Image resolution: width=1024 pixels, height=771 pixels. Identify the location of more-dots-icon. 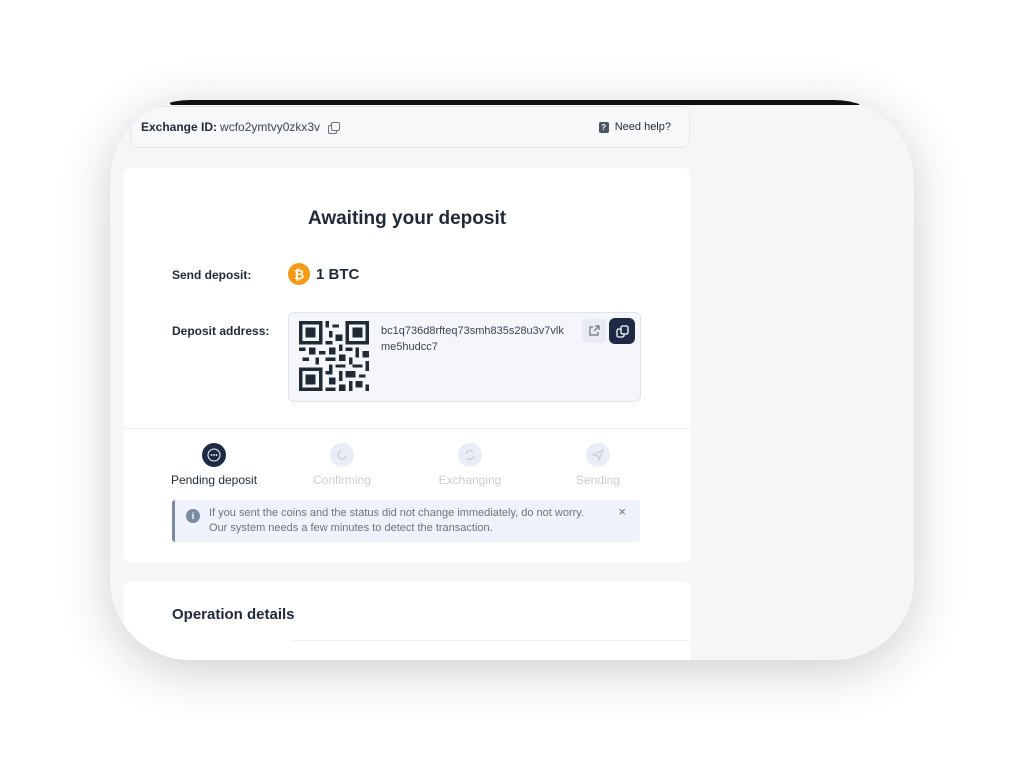
(214, 455).